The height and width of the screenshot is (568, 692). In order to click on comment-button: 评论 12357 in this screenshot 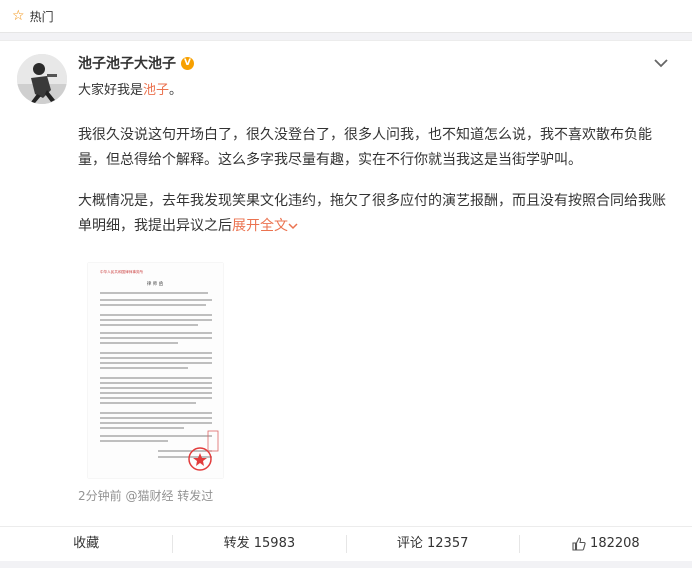, I will do `click(433, 544)`.